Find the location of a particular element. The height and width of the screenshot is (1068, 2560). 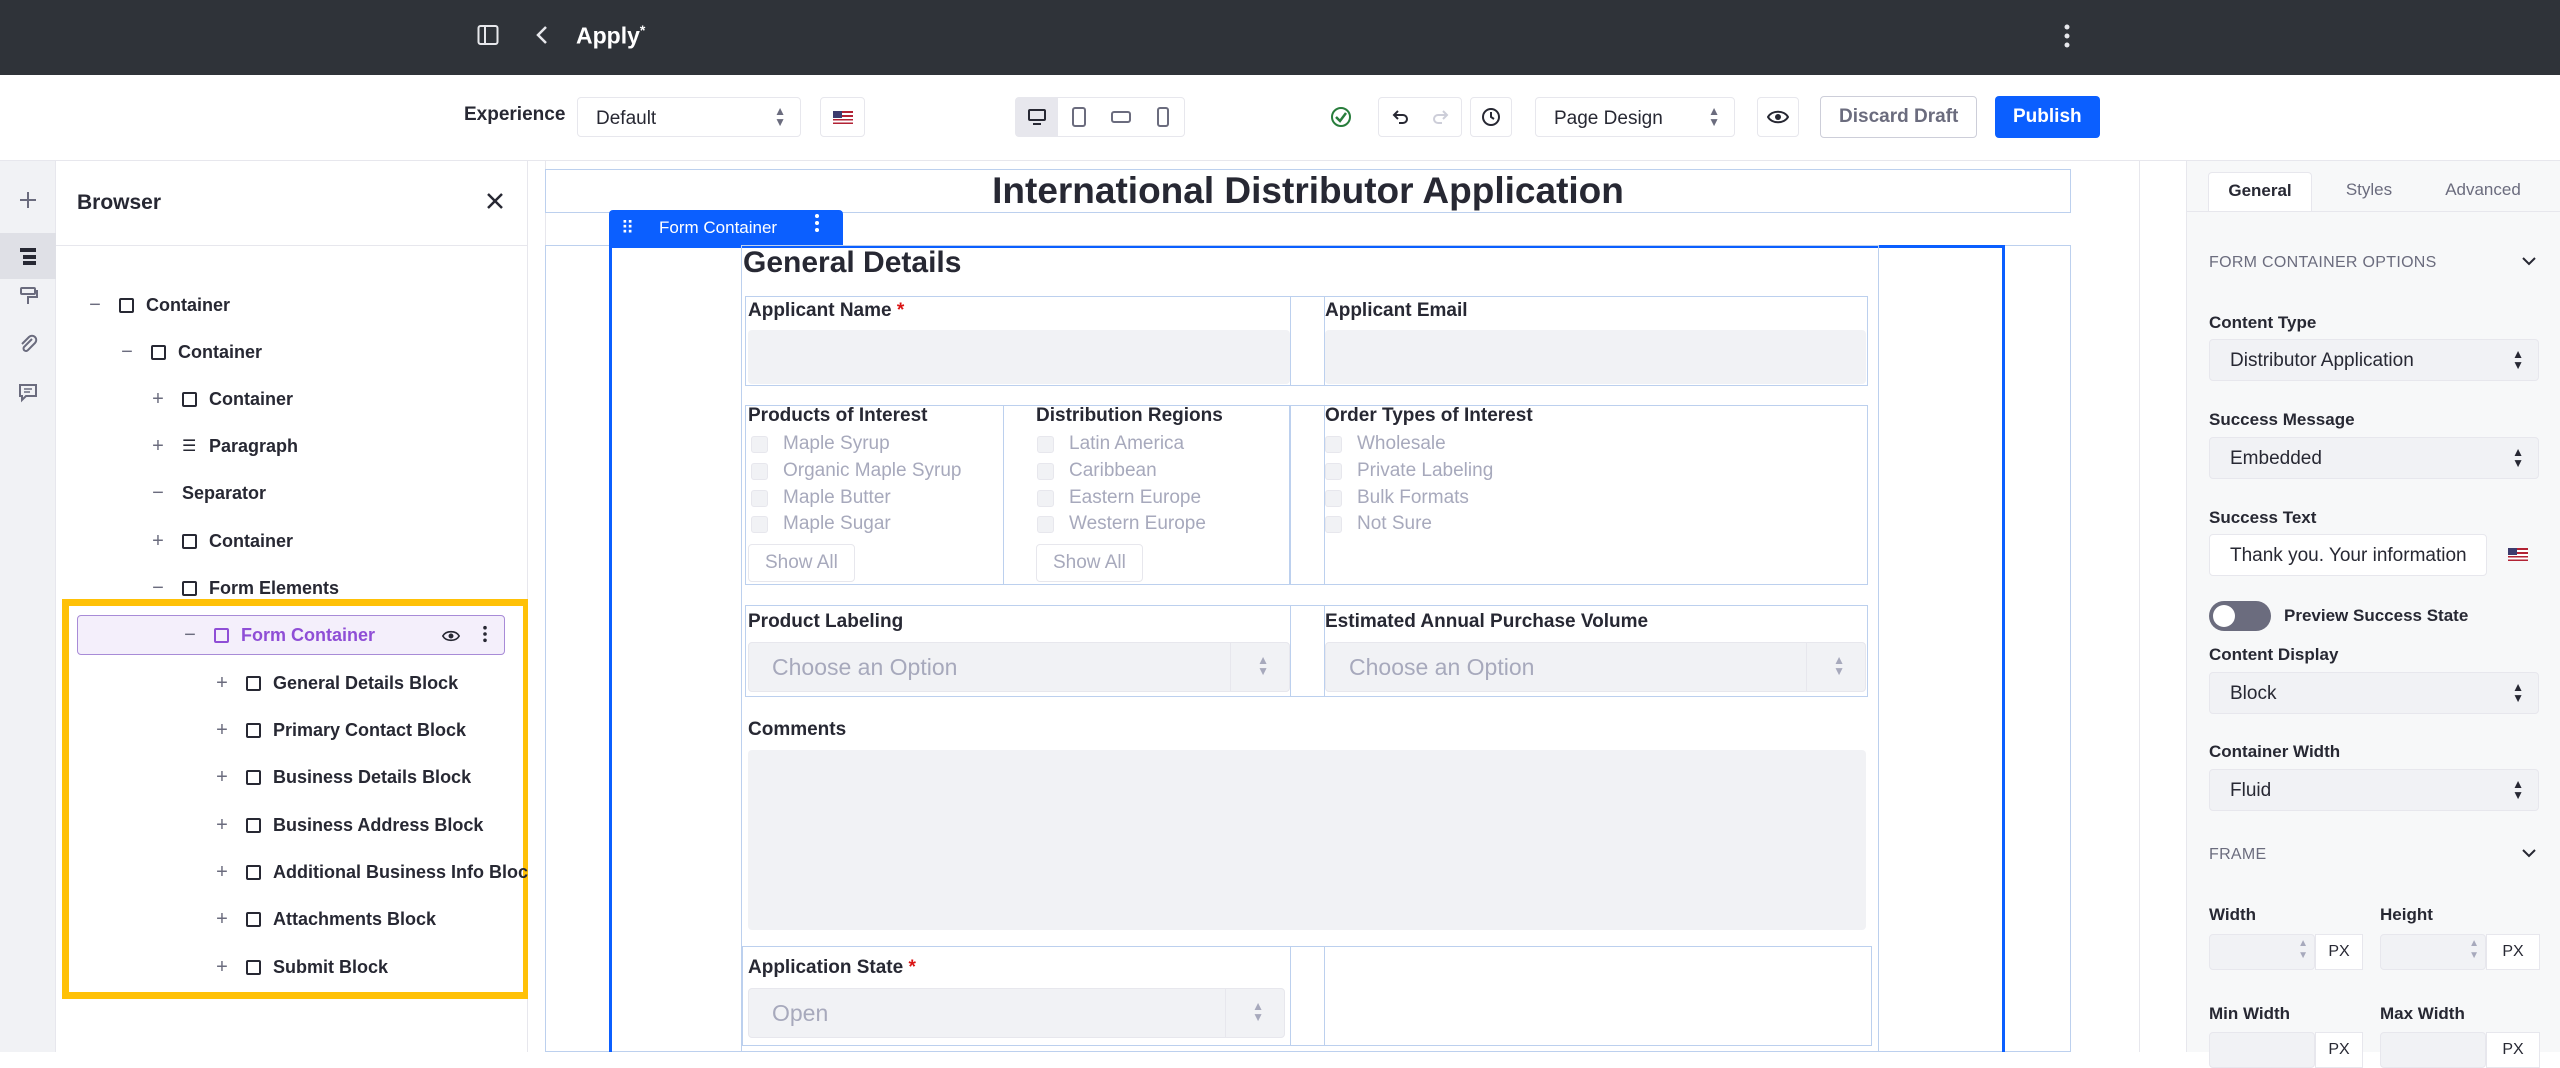

tablet-view-icon is located at coordinates (1079, 117).